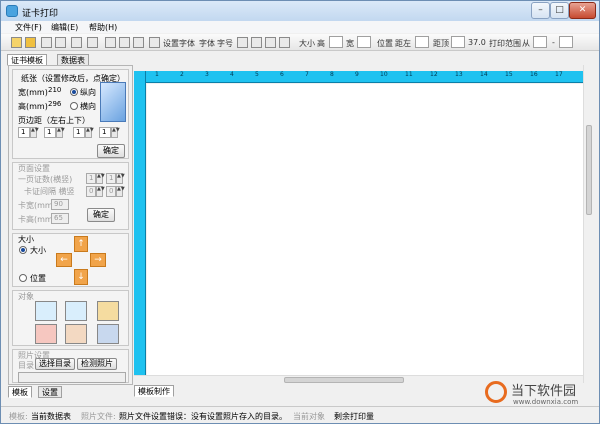 The image size is (600, 424). Describe the element at coordinates (30, 42) in the screenshot. I see `open-icon` at that location.